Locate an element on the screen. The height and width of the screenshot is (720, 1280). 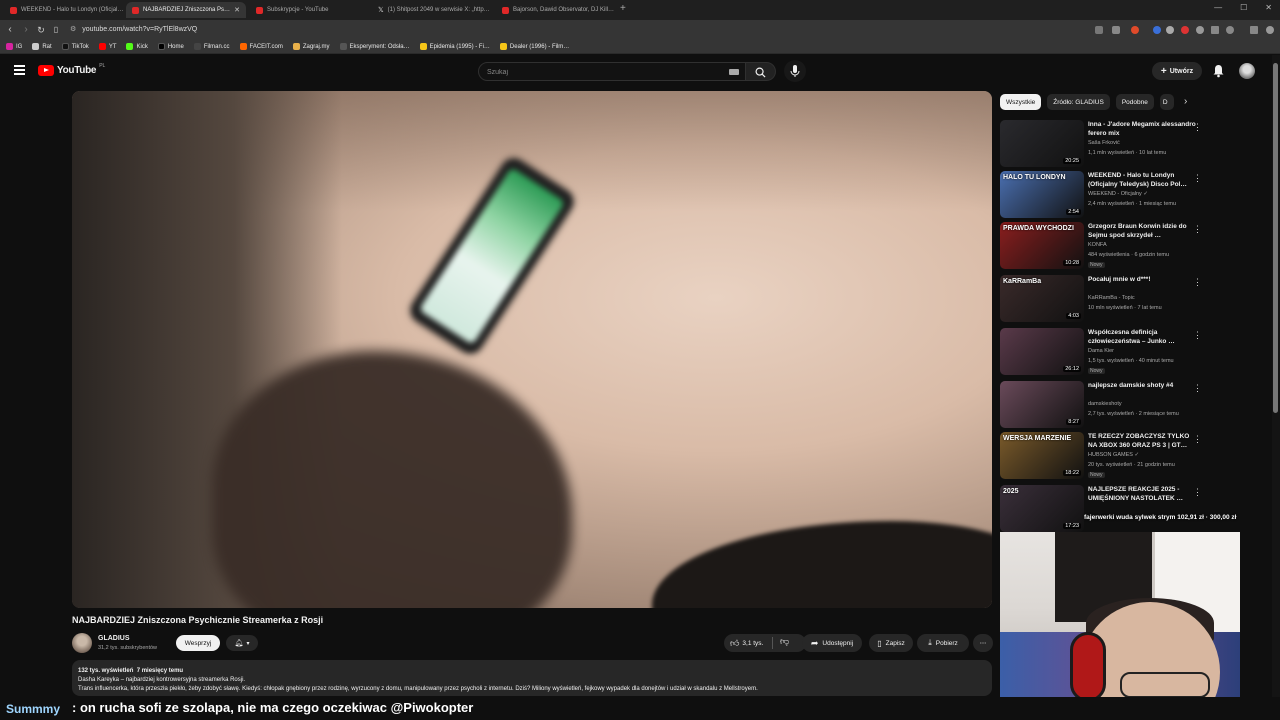
bookmark-item: FACEIT.com is located at coordinates (261, 46).